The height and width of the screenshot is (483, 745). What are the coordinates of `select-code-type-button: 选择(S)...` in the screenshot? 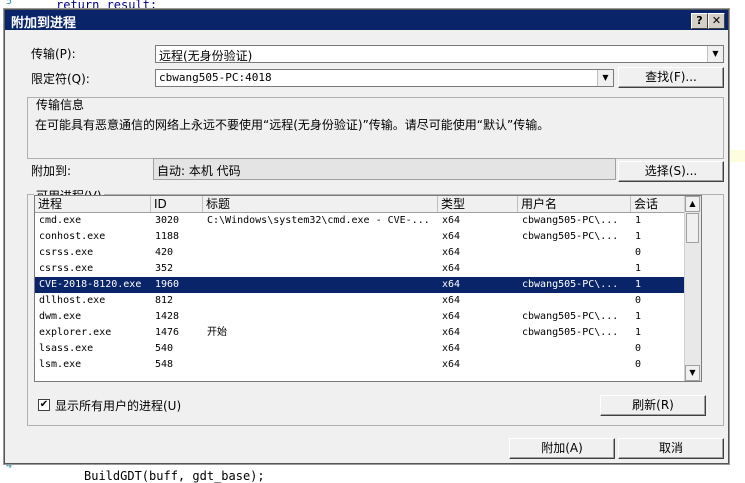 It's located at (671, 171).